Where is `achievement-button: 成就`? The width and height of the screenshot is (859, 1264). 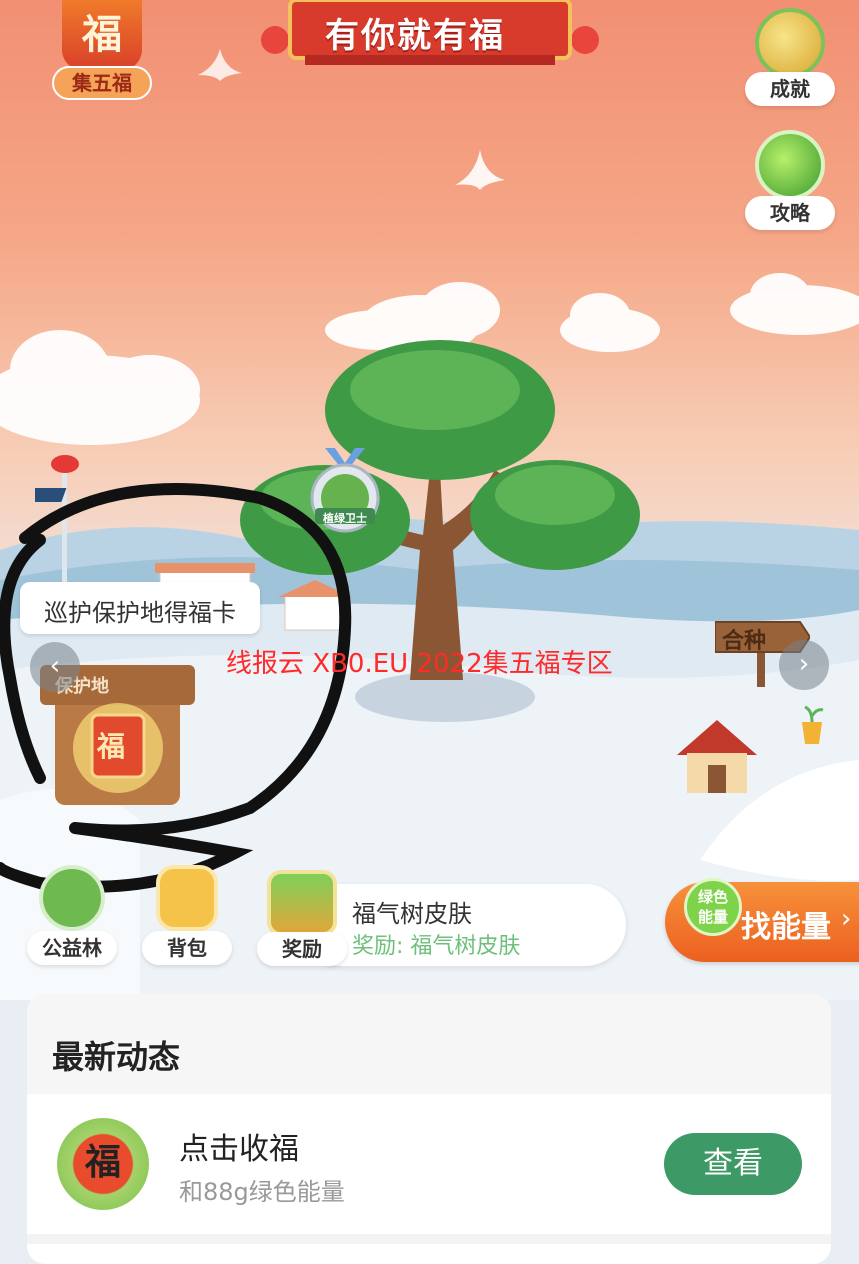 achievement-button: 成就 is located at coordinates (790, 58).